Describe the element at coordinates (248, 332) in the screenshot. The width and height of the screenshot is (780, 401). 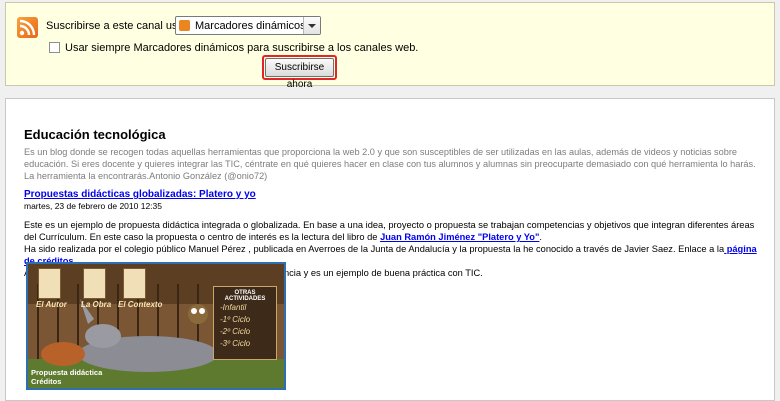
I see `activity-ciclo-2: -2º Ciclo` at that location.